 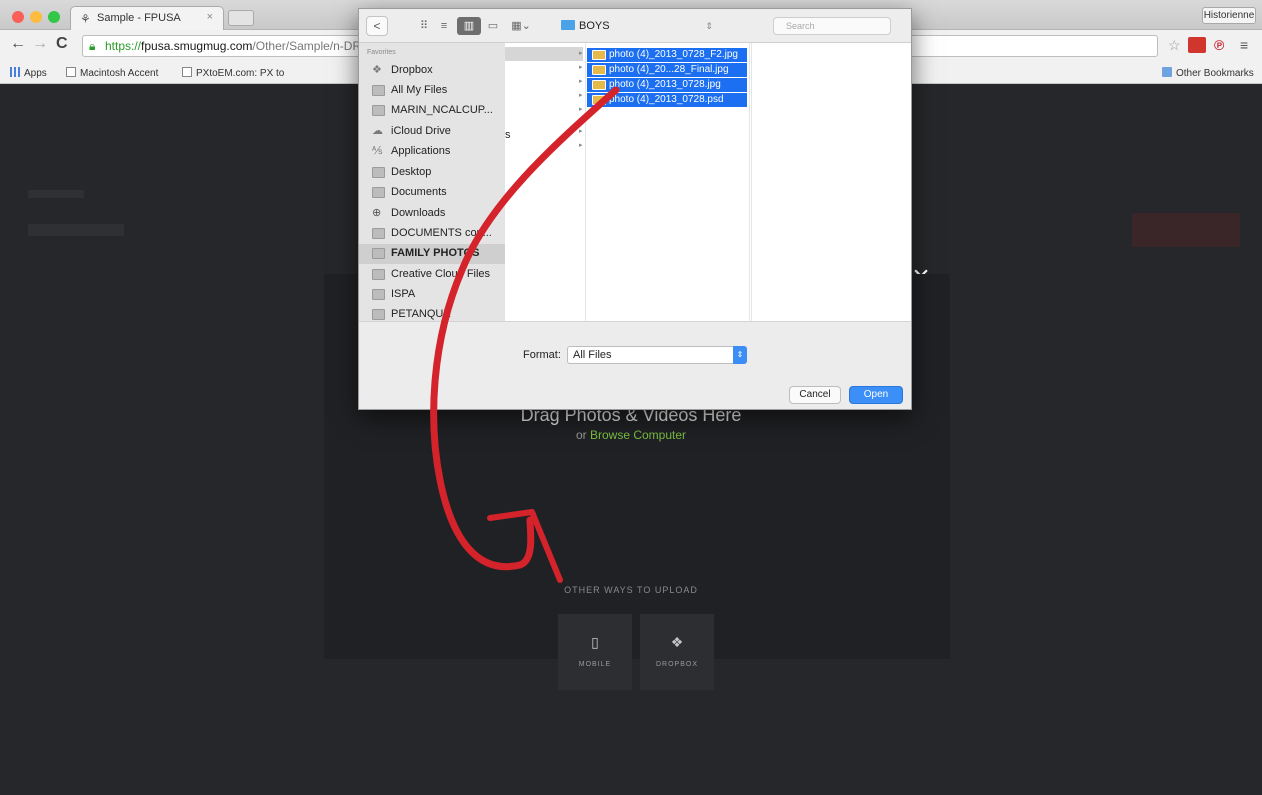 I want to click on profile-button: Historienne, so click(x=1229, y=15).